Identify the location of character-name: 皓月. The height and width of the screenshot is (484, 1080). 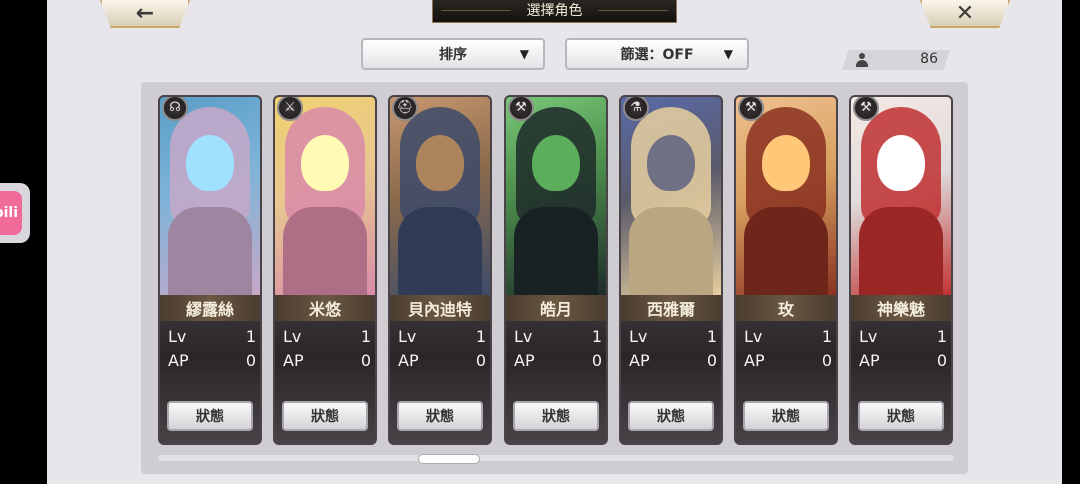
(556, 308).